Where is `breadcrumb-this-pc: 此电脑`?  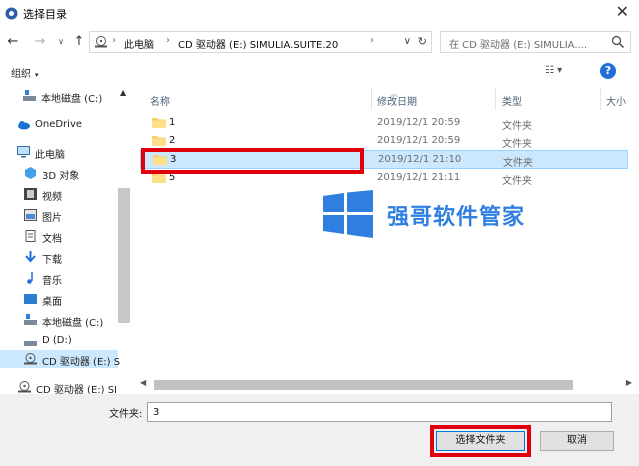
breadcrumb-this-pc: 此电脑 is located at coordinates (139, 43).